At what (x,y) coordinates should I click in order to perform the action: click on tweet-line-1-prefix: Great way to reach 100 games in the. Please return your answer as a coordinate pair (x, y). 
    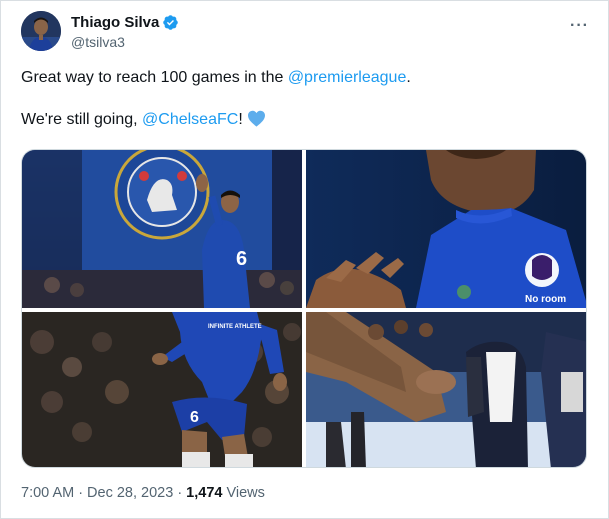
    Looking at the image, I should click on (154, 77).